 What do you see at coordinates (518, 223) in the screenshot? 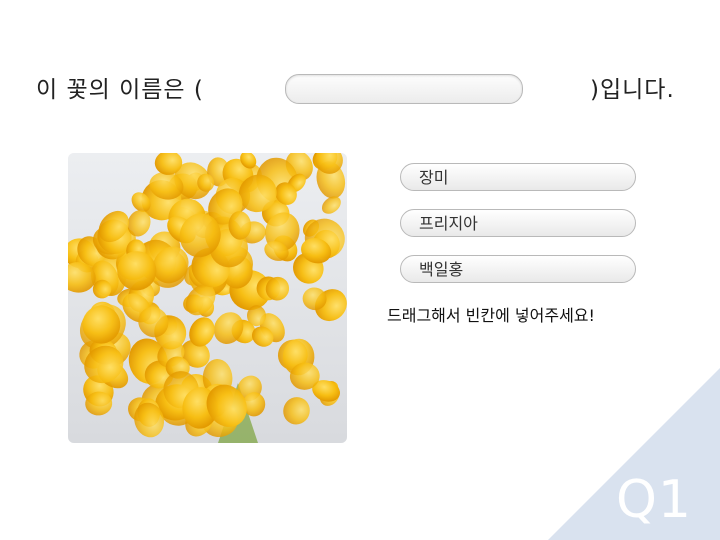
I see `option-freesia: 프리지아` at bounding box center [518, 223].